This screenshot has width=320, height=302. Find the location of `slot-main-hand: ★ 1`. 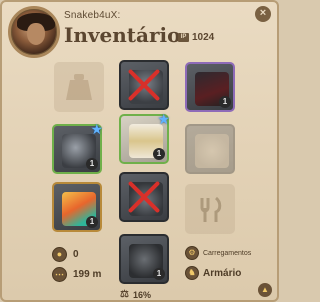

slot-main-hand: ★ 1 is located at coordinates (77, 147).